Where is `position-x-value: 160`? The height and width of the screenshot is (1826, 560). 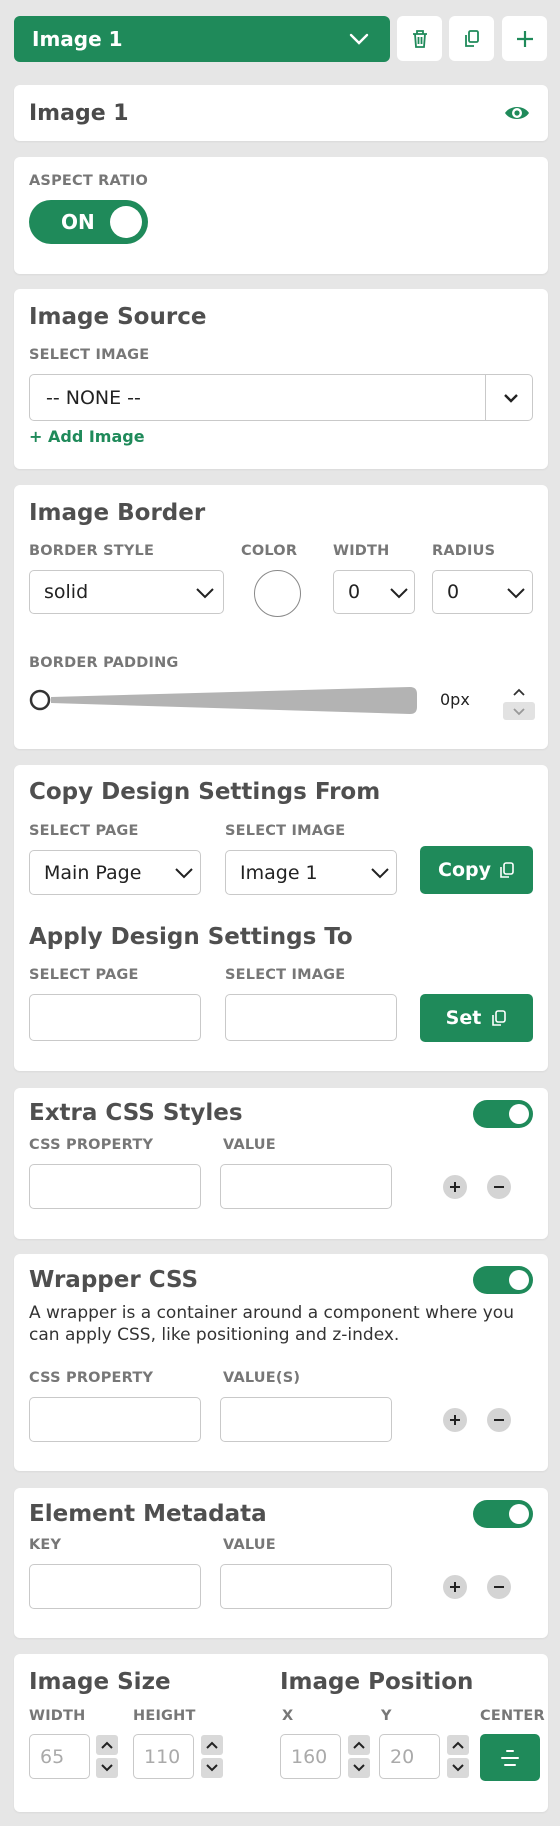
position-x-value: 160 is located at coordinates (309, 1756).